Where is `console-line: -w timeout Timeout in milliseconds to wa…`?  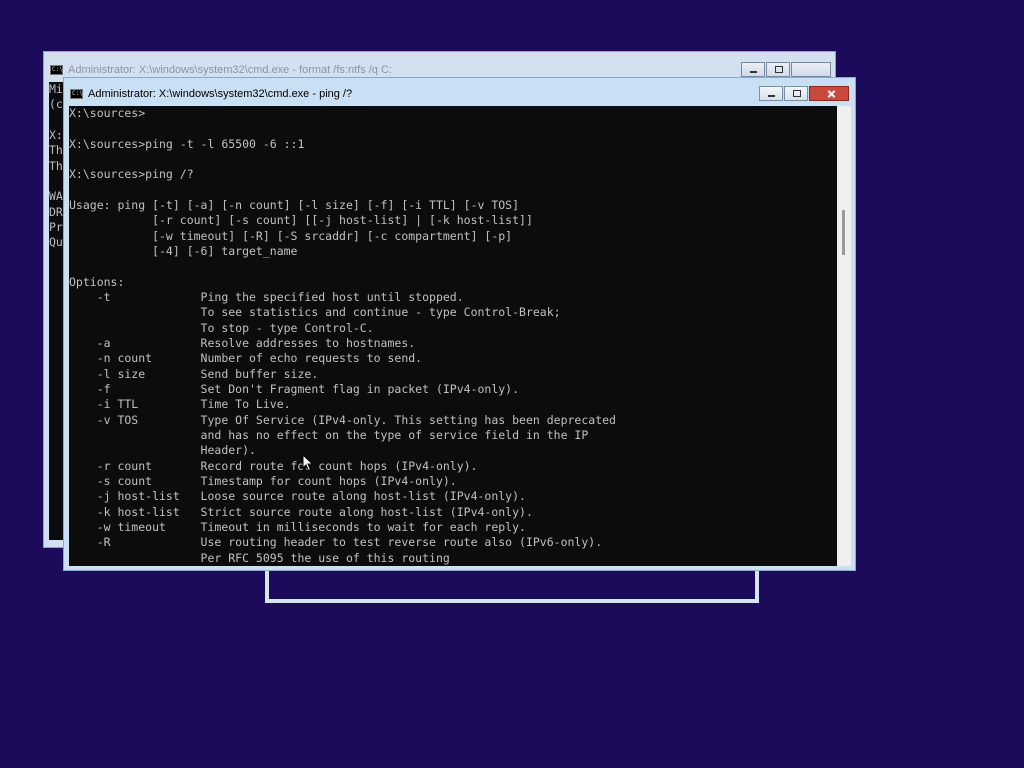 console-line: -w timeout Timeout in milliseconds to wa… is located at coordinates (297, 526).